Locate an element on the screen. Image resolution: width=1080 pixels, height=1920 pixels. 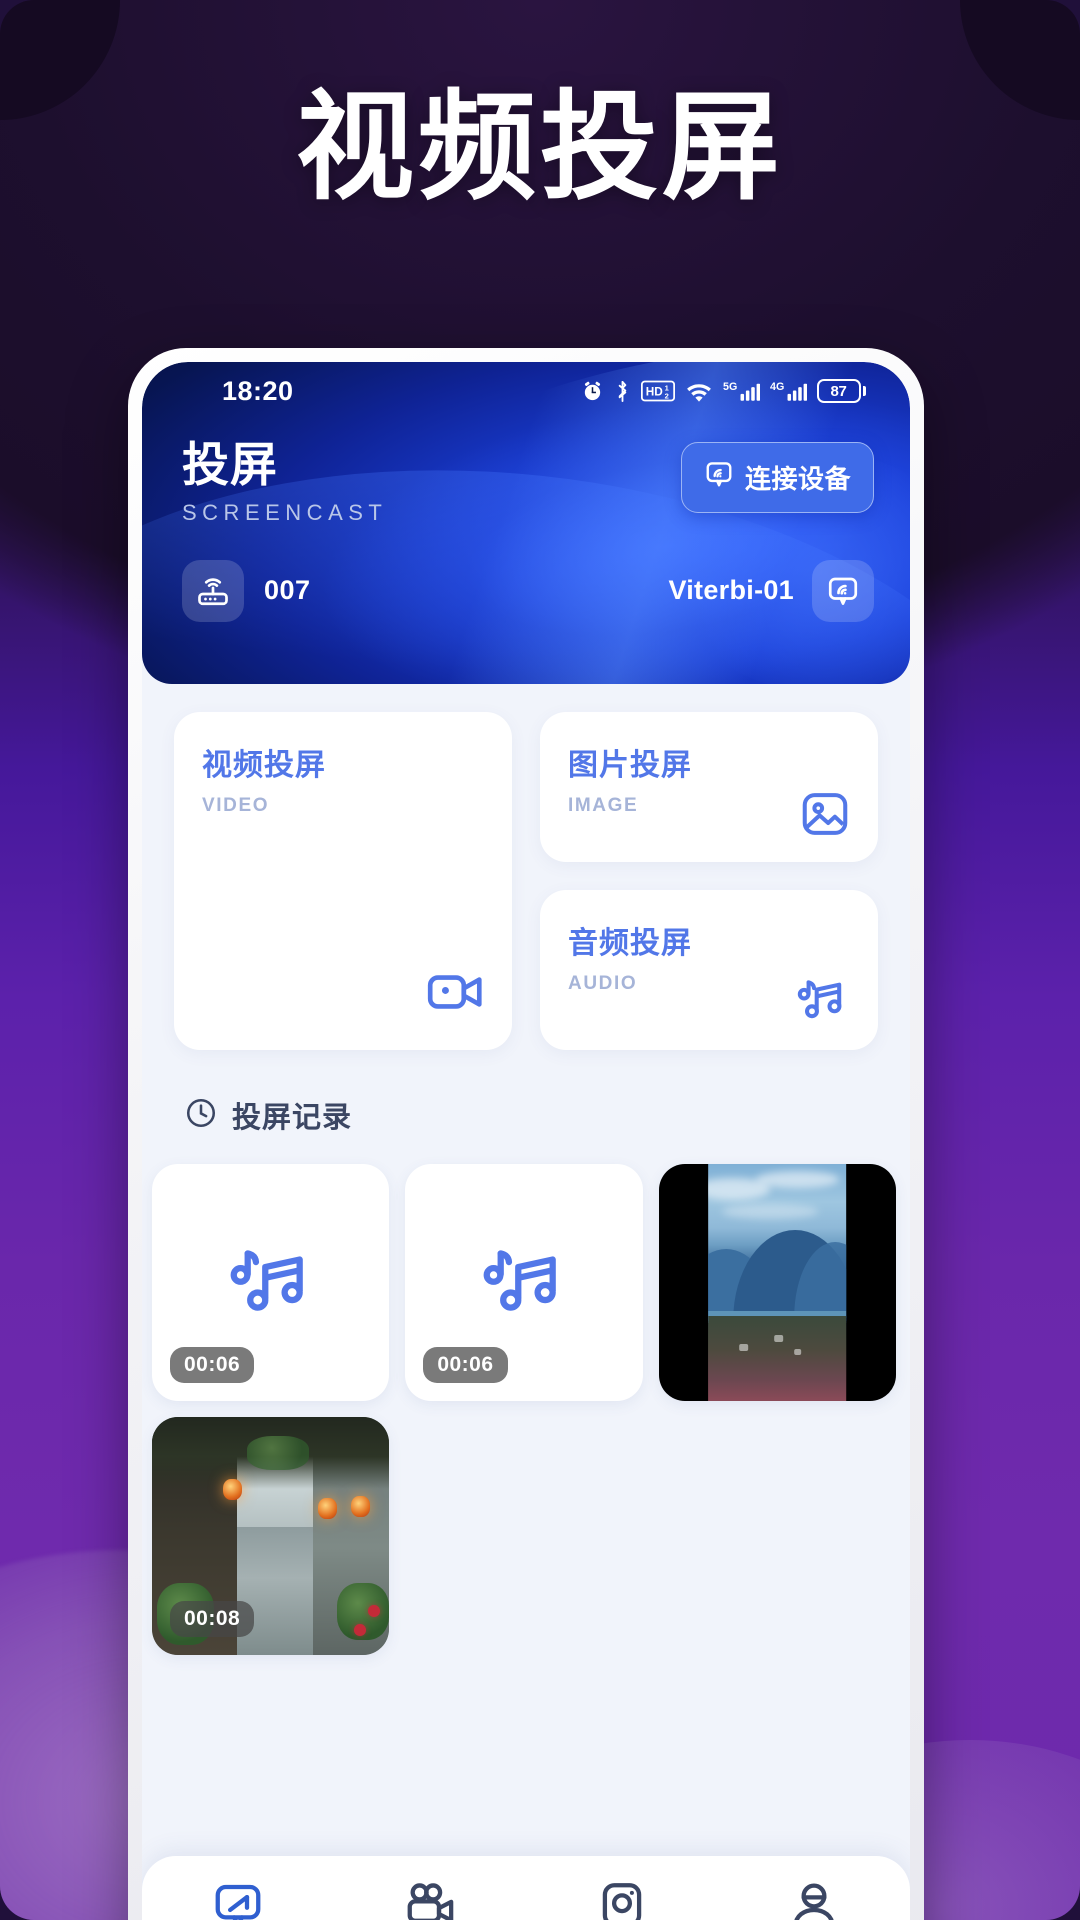
nav-item-profile is located at coordinates (814, 1899).